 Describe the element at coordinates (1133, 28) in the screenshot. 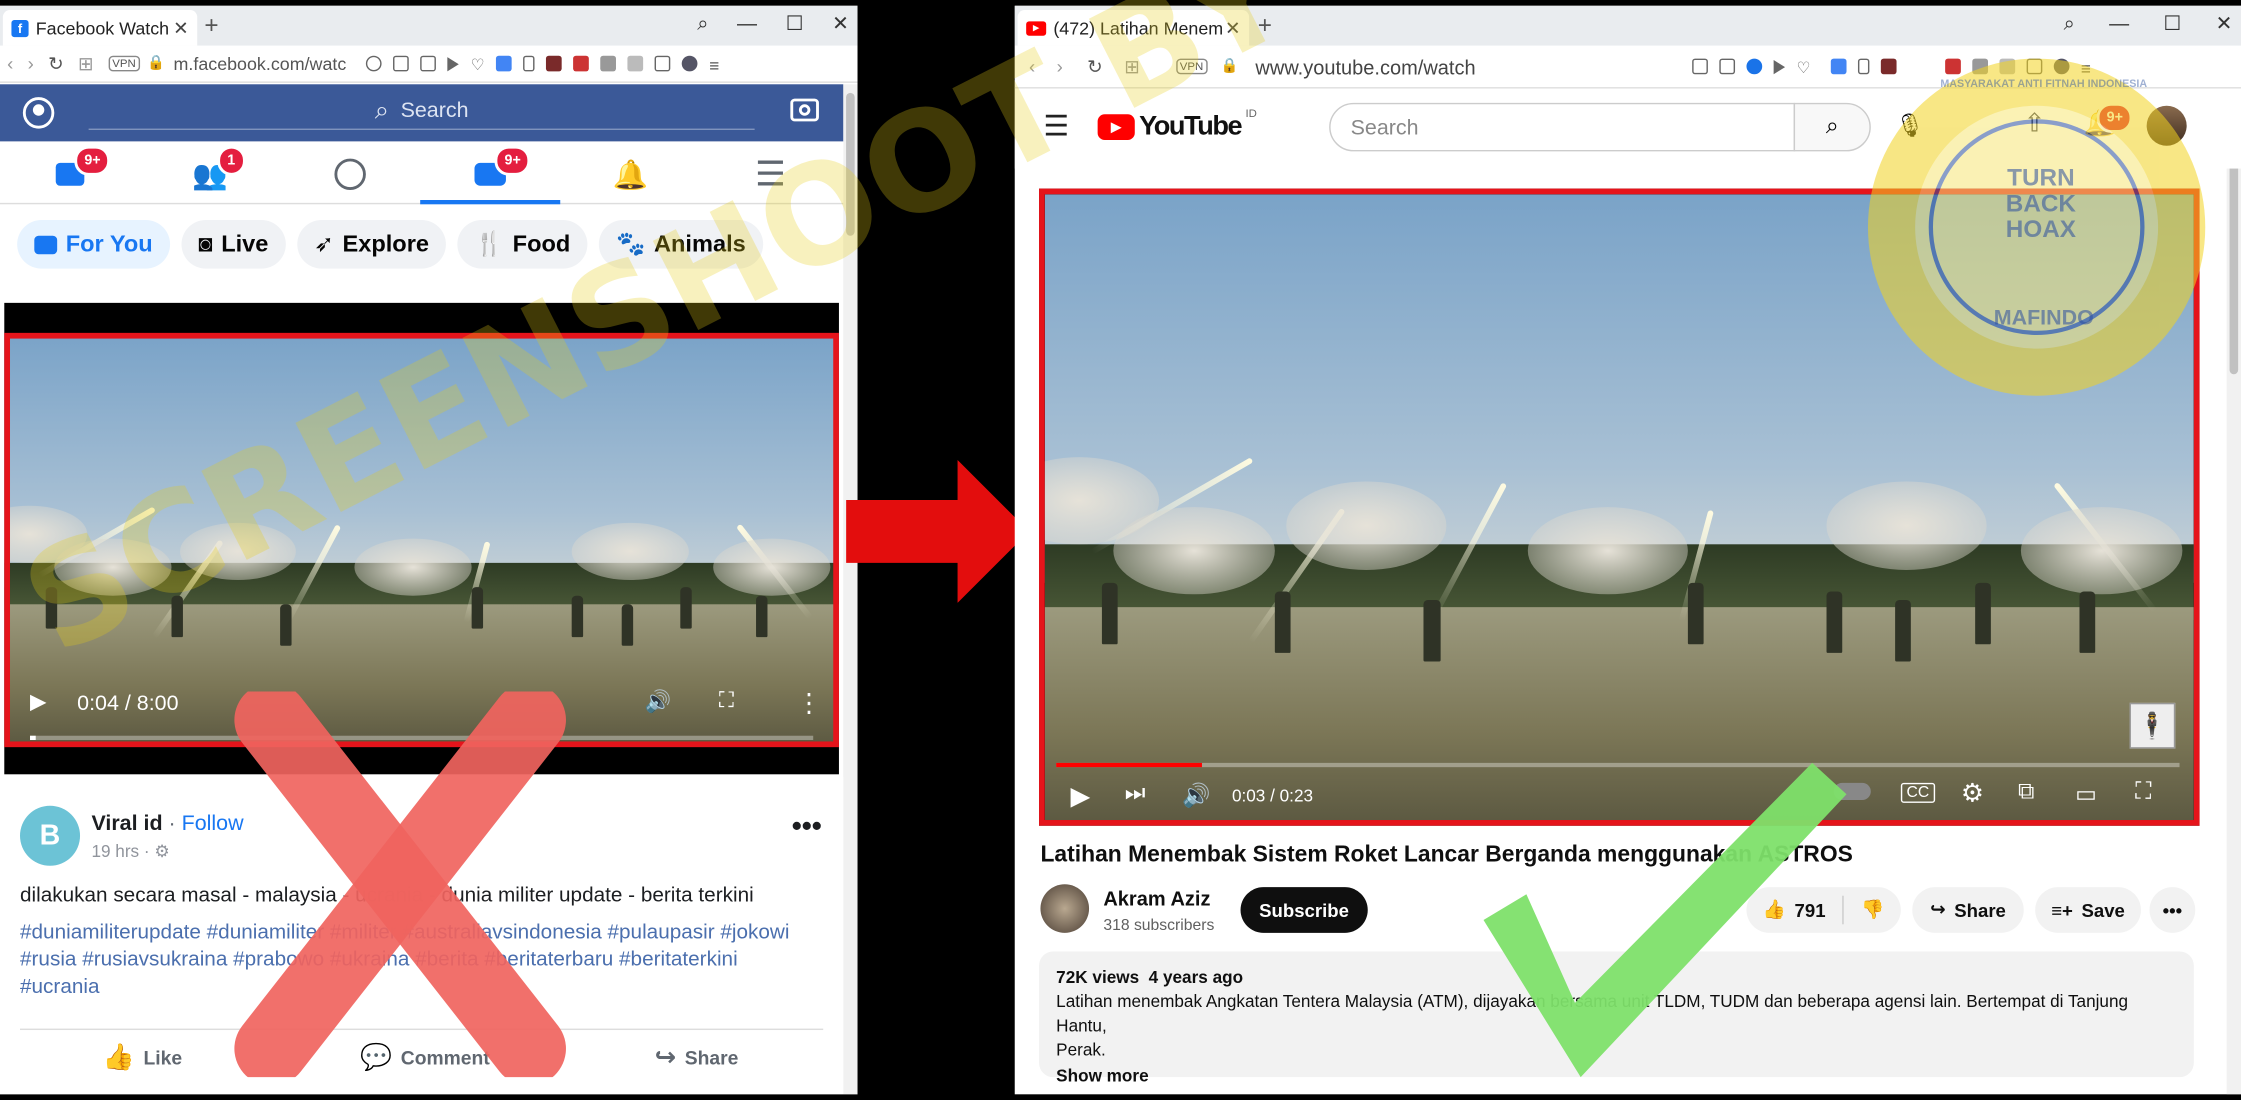

I see `tab-youtube: ▸ (472) Latihan Menem ✕` at that location.